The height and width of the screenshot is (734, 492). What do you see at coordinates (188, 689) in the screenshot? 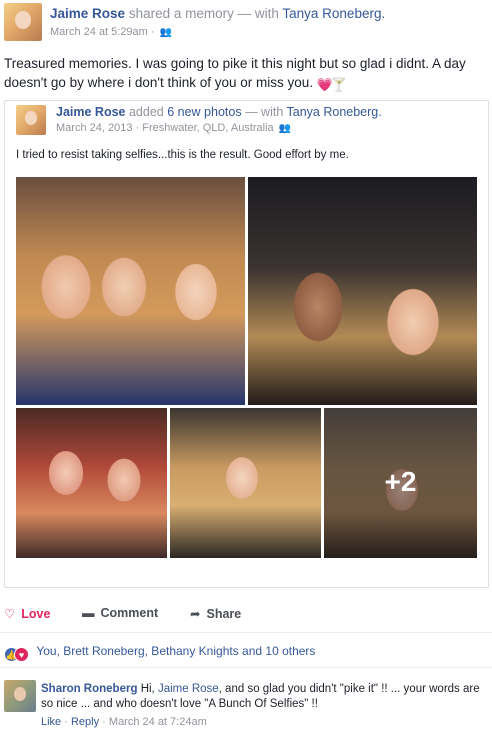
I see `comment-mention-link: Jaime Rose` at bounding box center [188, 689].